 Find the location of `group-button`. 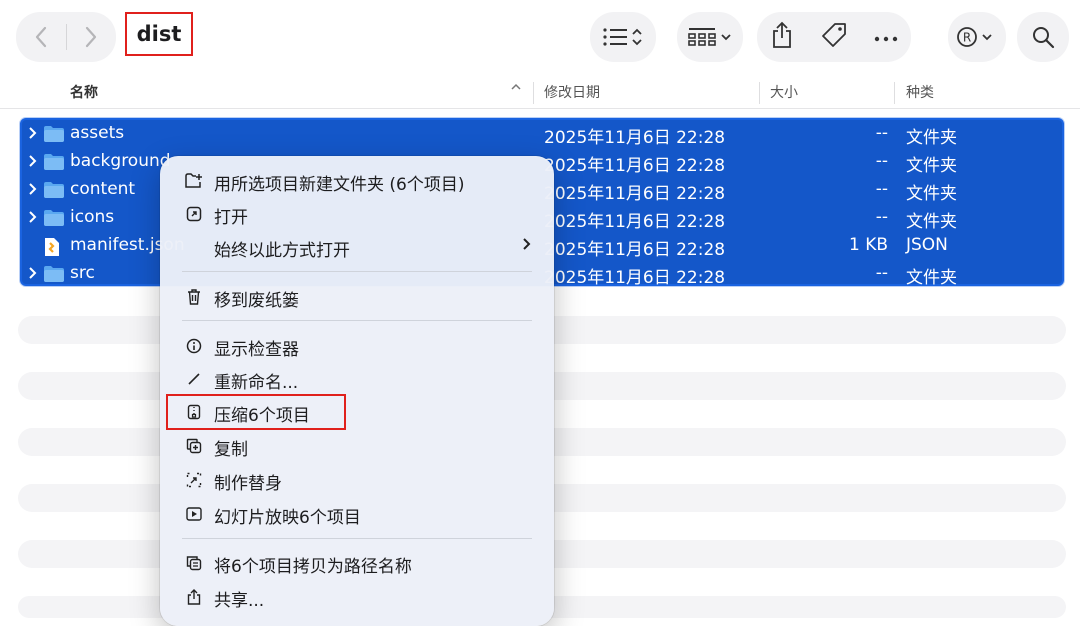

group-button is located at coordinates (710, 37).